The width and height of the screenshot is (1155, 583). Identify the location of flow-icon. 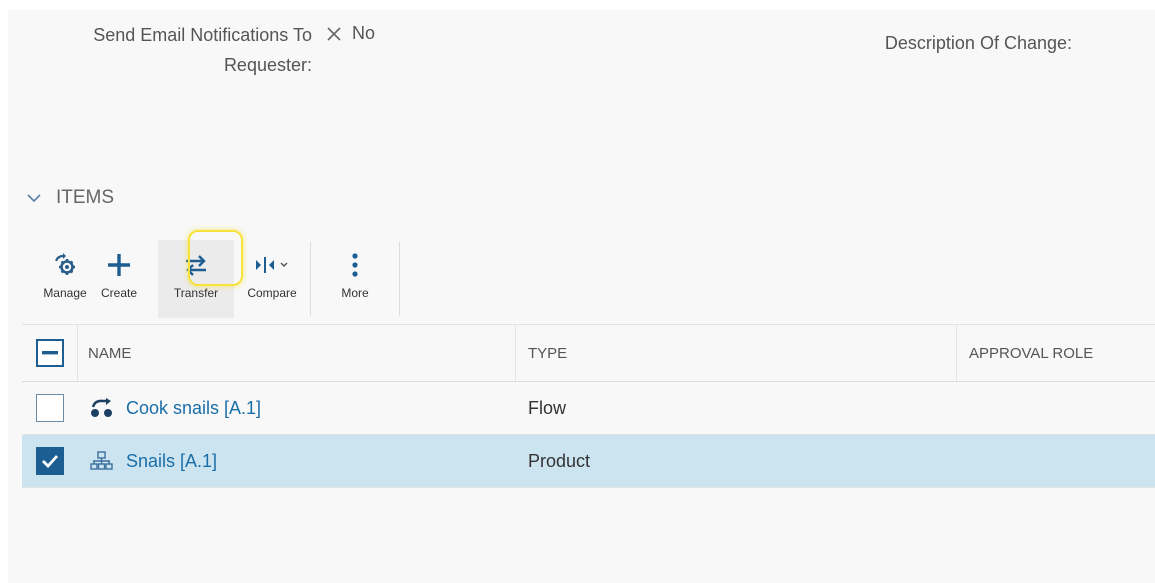
(101, 407).